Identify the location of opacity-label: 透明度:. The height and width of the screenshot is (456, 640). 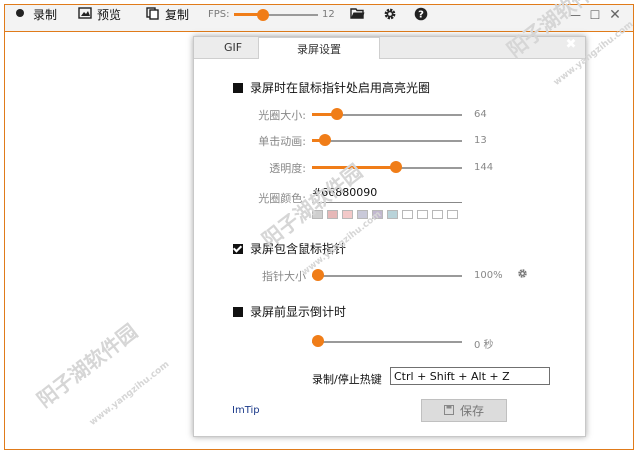
(287, 168).